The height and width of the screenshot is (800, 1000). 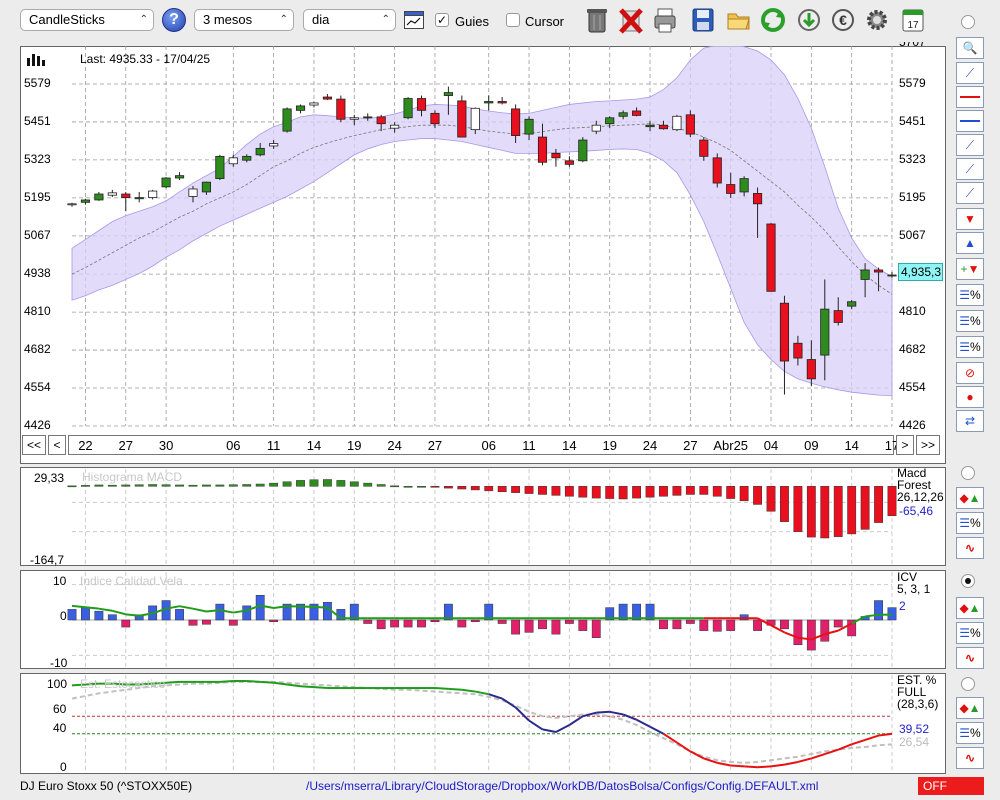 I want to click on percent-range-icon: ☰%, so click(x=970, y=321).